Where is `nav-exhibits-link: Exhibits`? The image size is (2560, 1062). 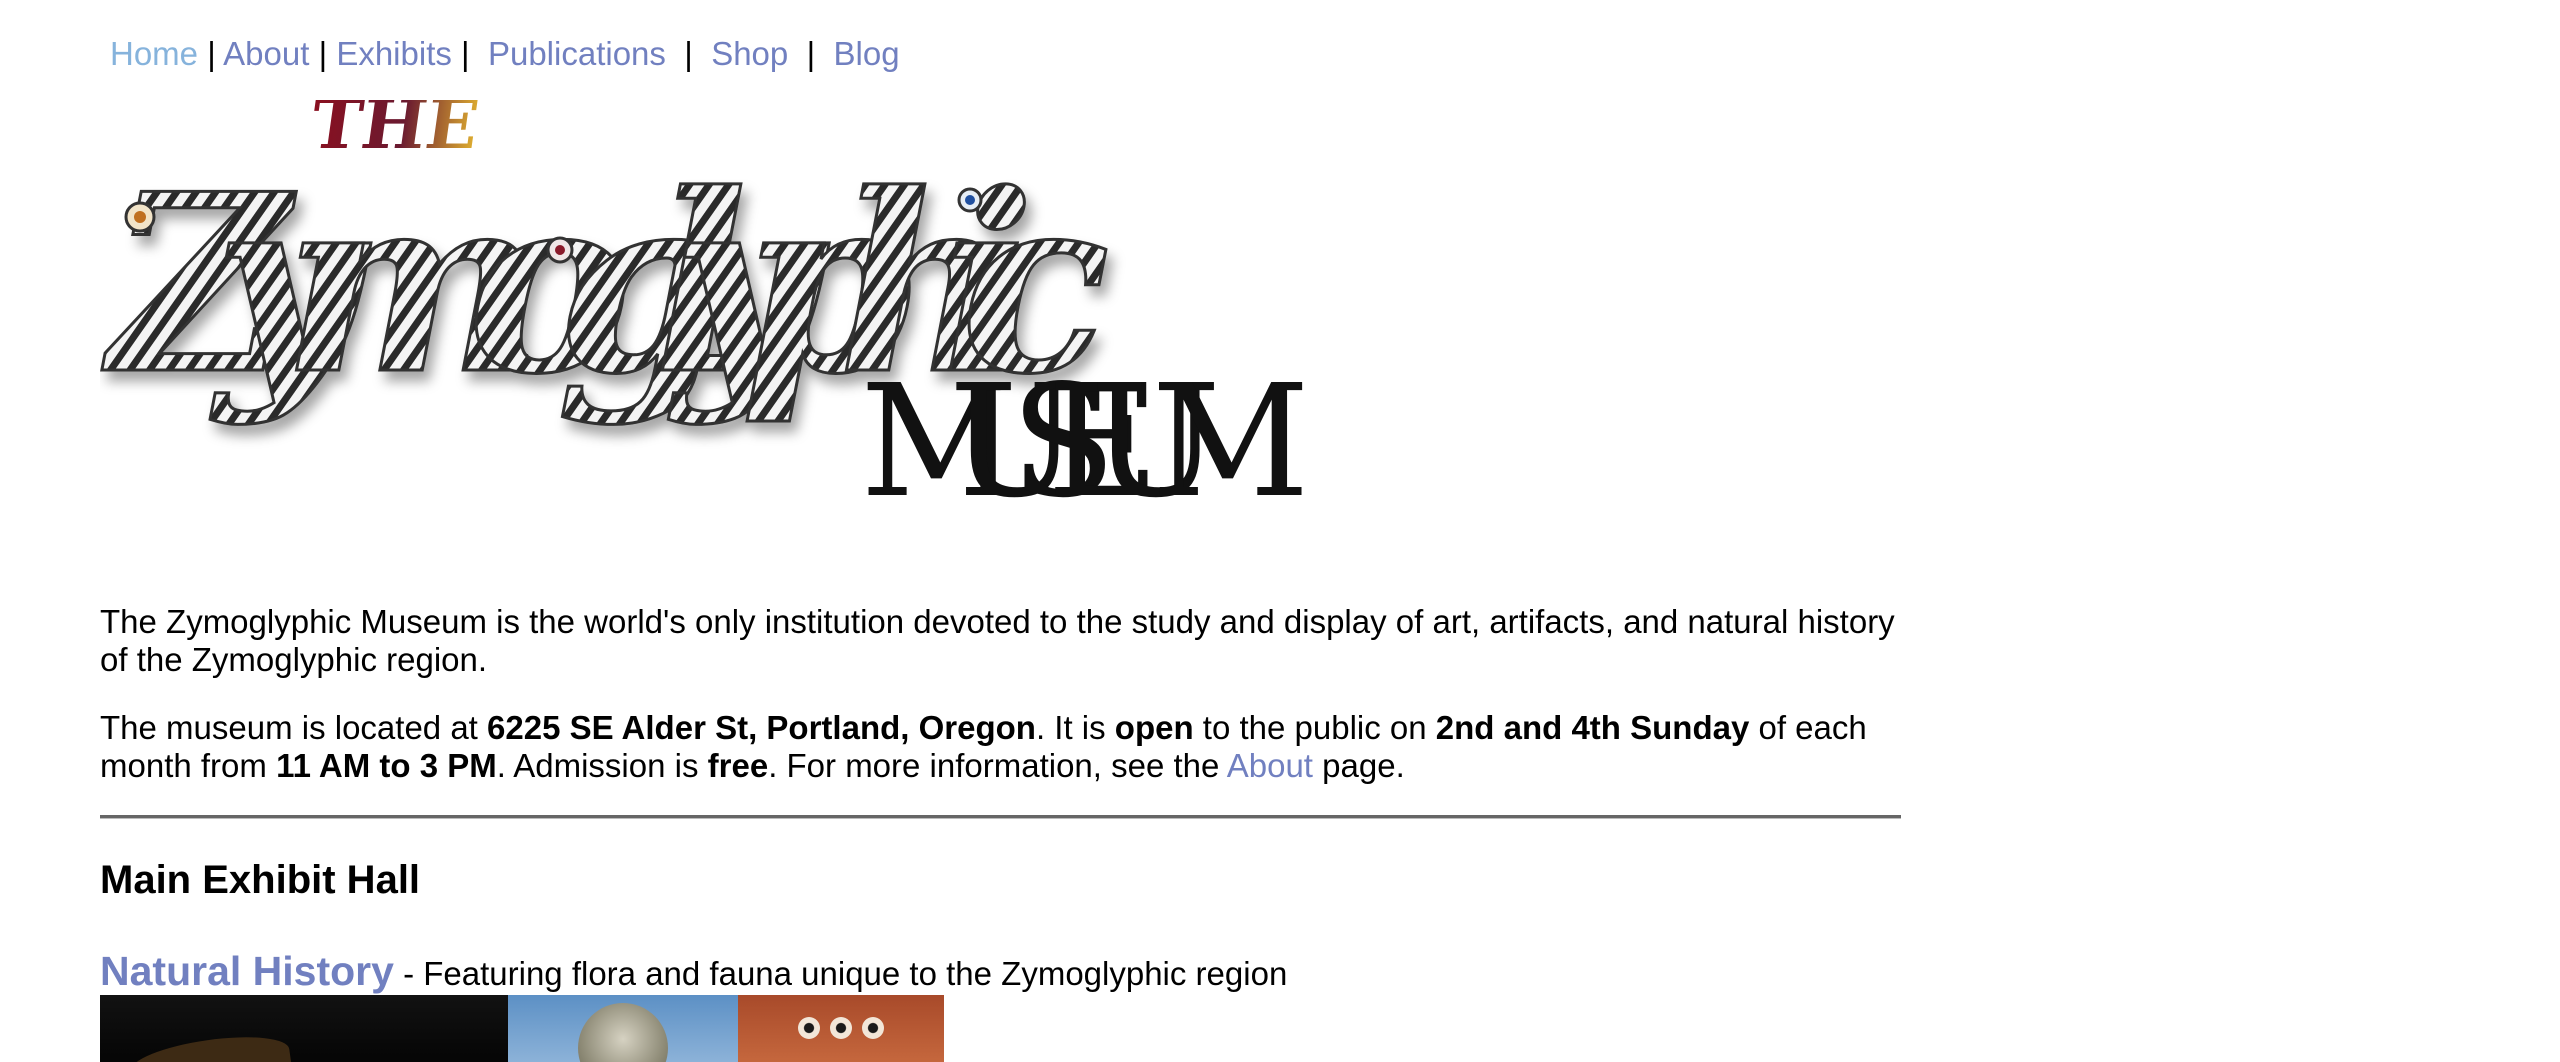 nav-exhibits-link: Exhibits is located at coordinates (394, 53).